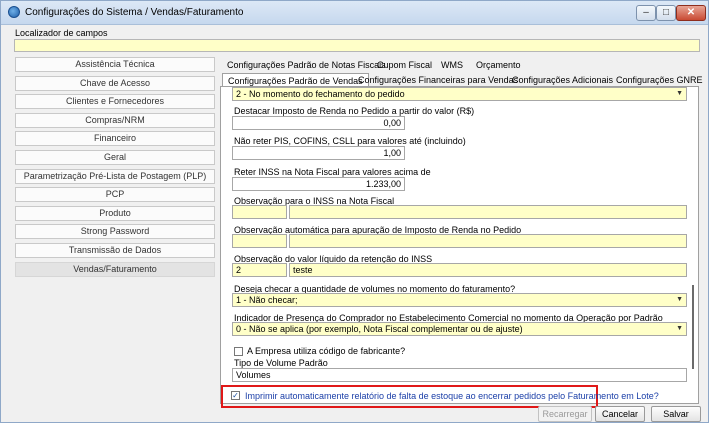 The height and width of the screenshot is (423, 709). I want to click on sidebar-item-transmissao-dados: Transmissão de Dados, so click(115, 250).